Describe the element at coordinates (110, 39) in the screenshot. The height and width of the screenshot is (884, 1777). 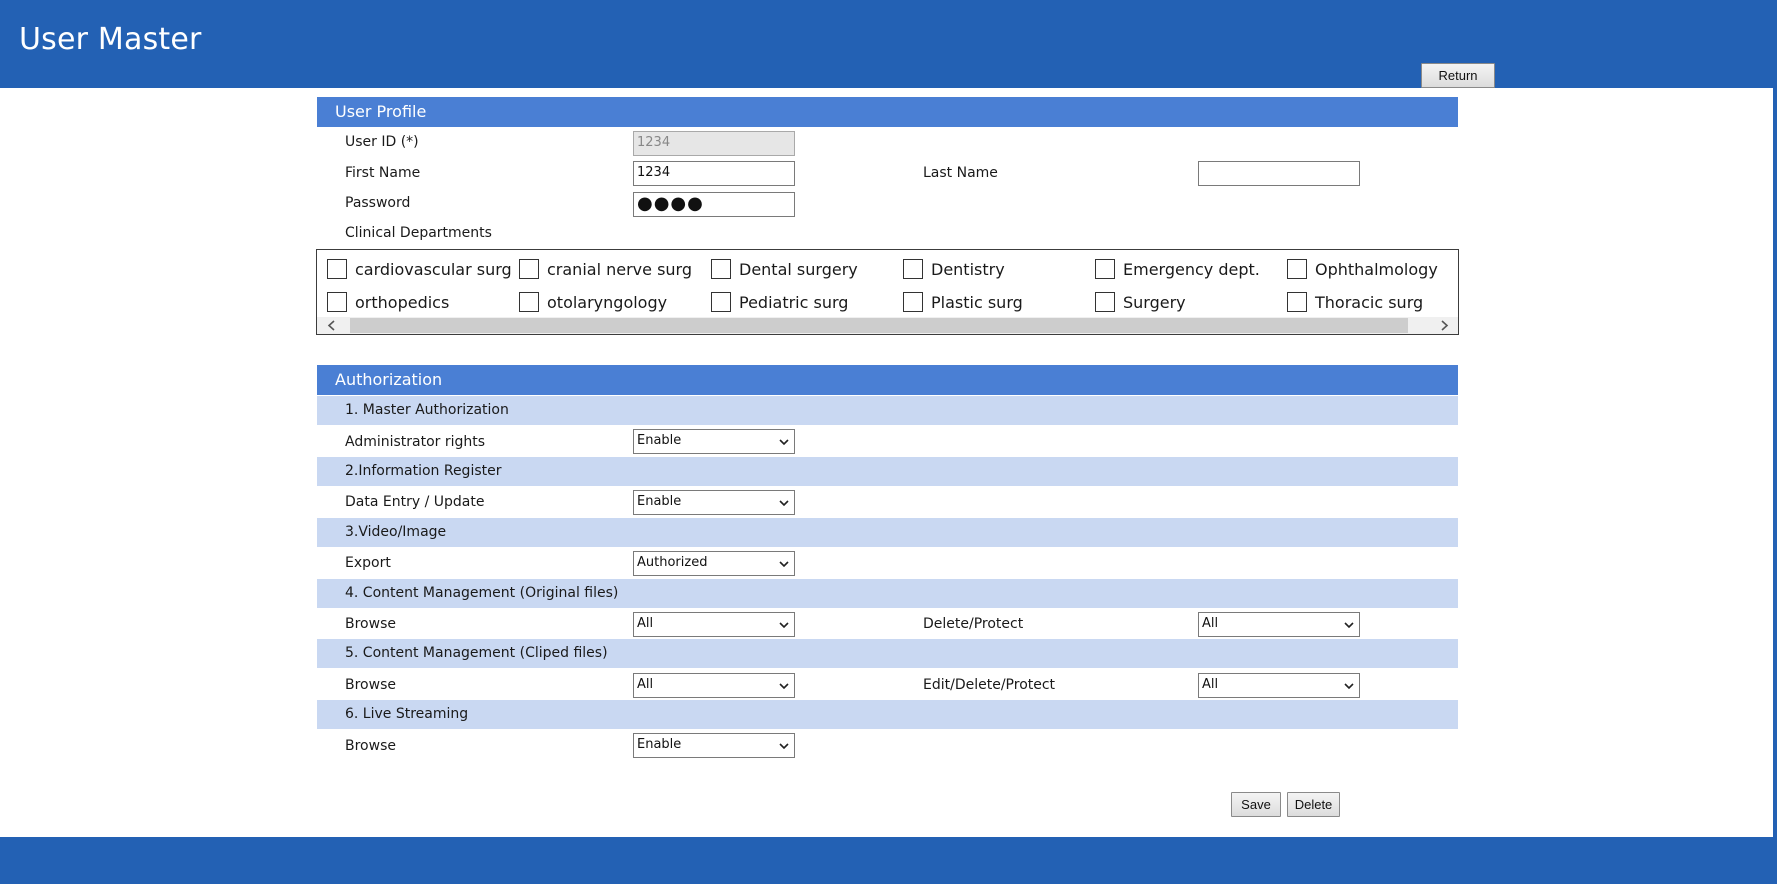
I see `page-title: User Master` at that location.